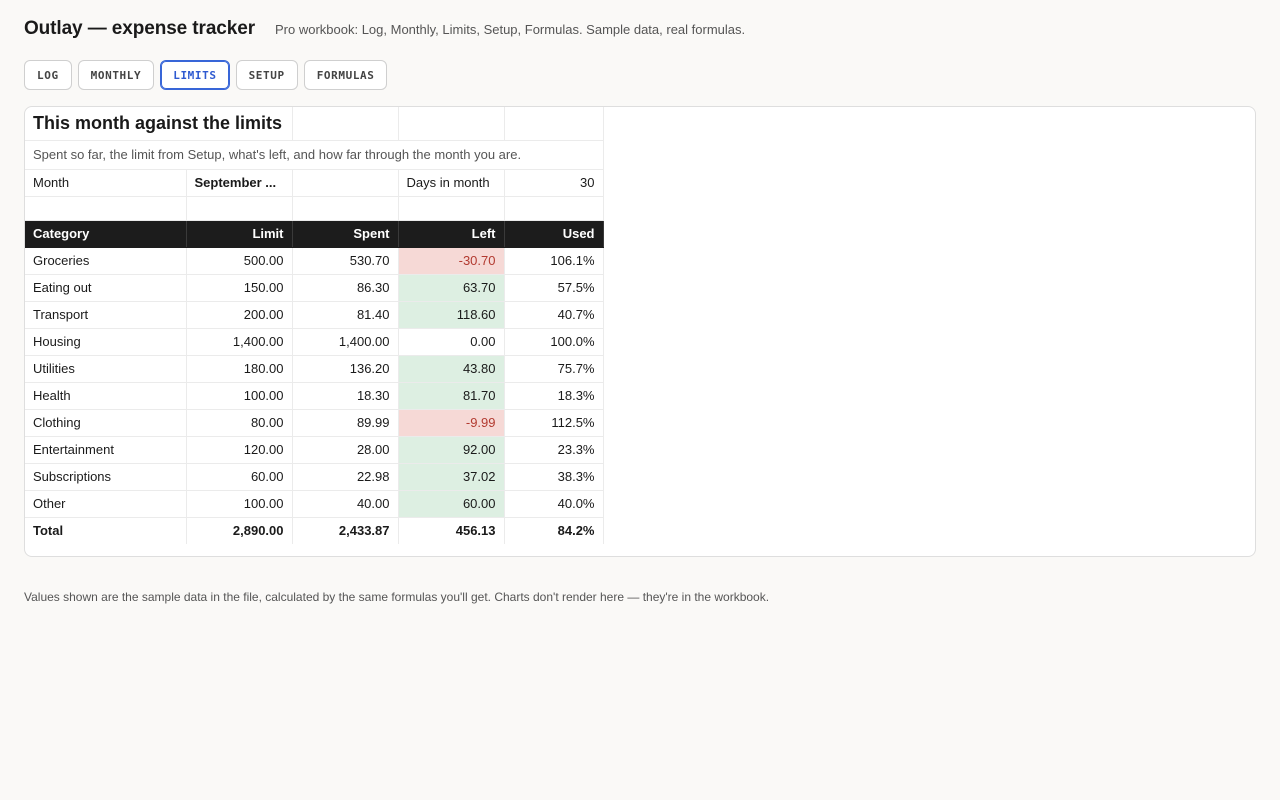  Describe the element at coordinates (345, 423) in the screenshot. I see `spent-cell: 89.99` at that location.